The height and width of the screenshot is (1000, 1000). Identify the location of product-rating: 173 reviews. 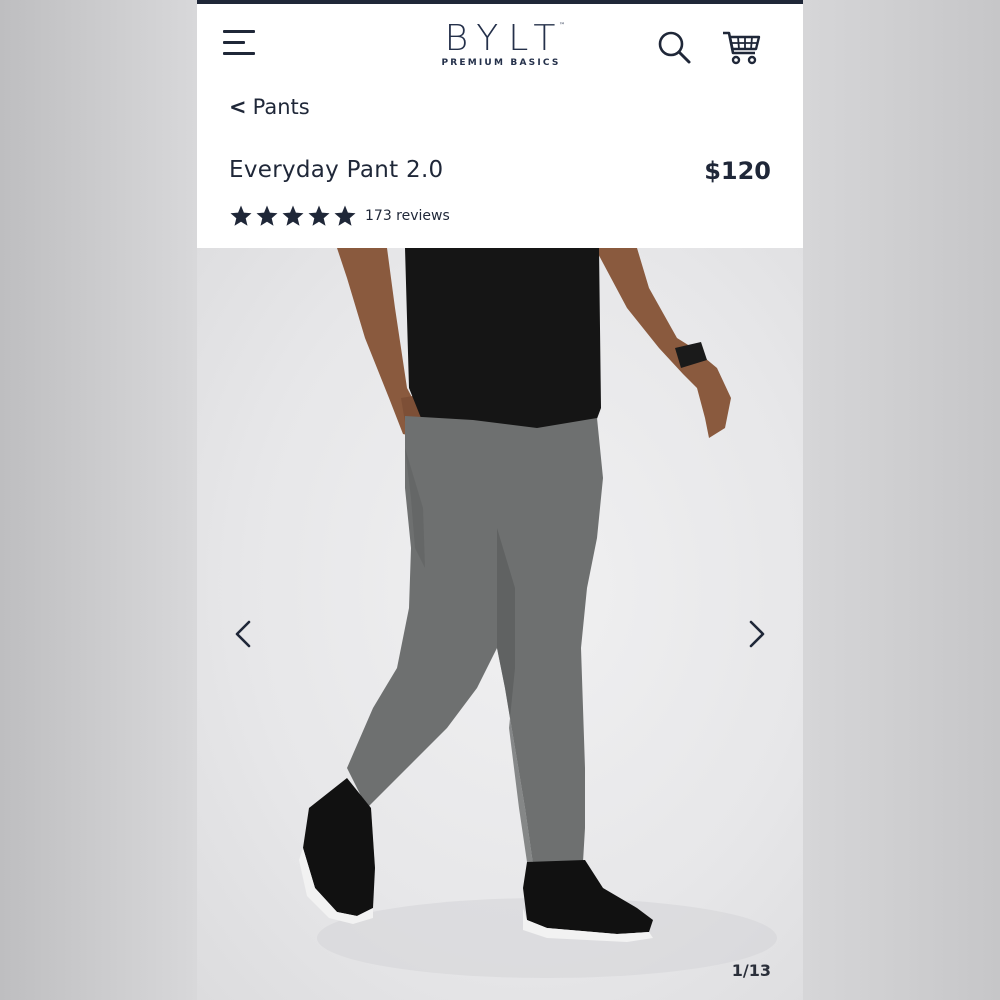
(339, 216).